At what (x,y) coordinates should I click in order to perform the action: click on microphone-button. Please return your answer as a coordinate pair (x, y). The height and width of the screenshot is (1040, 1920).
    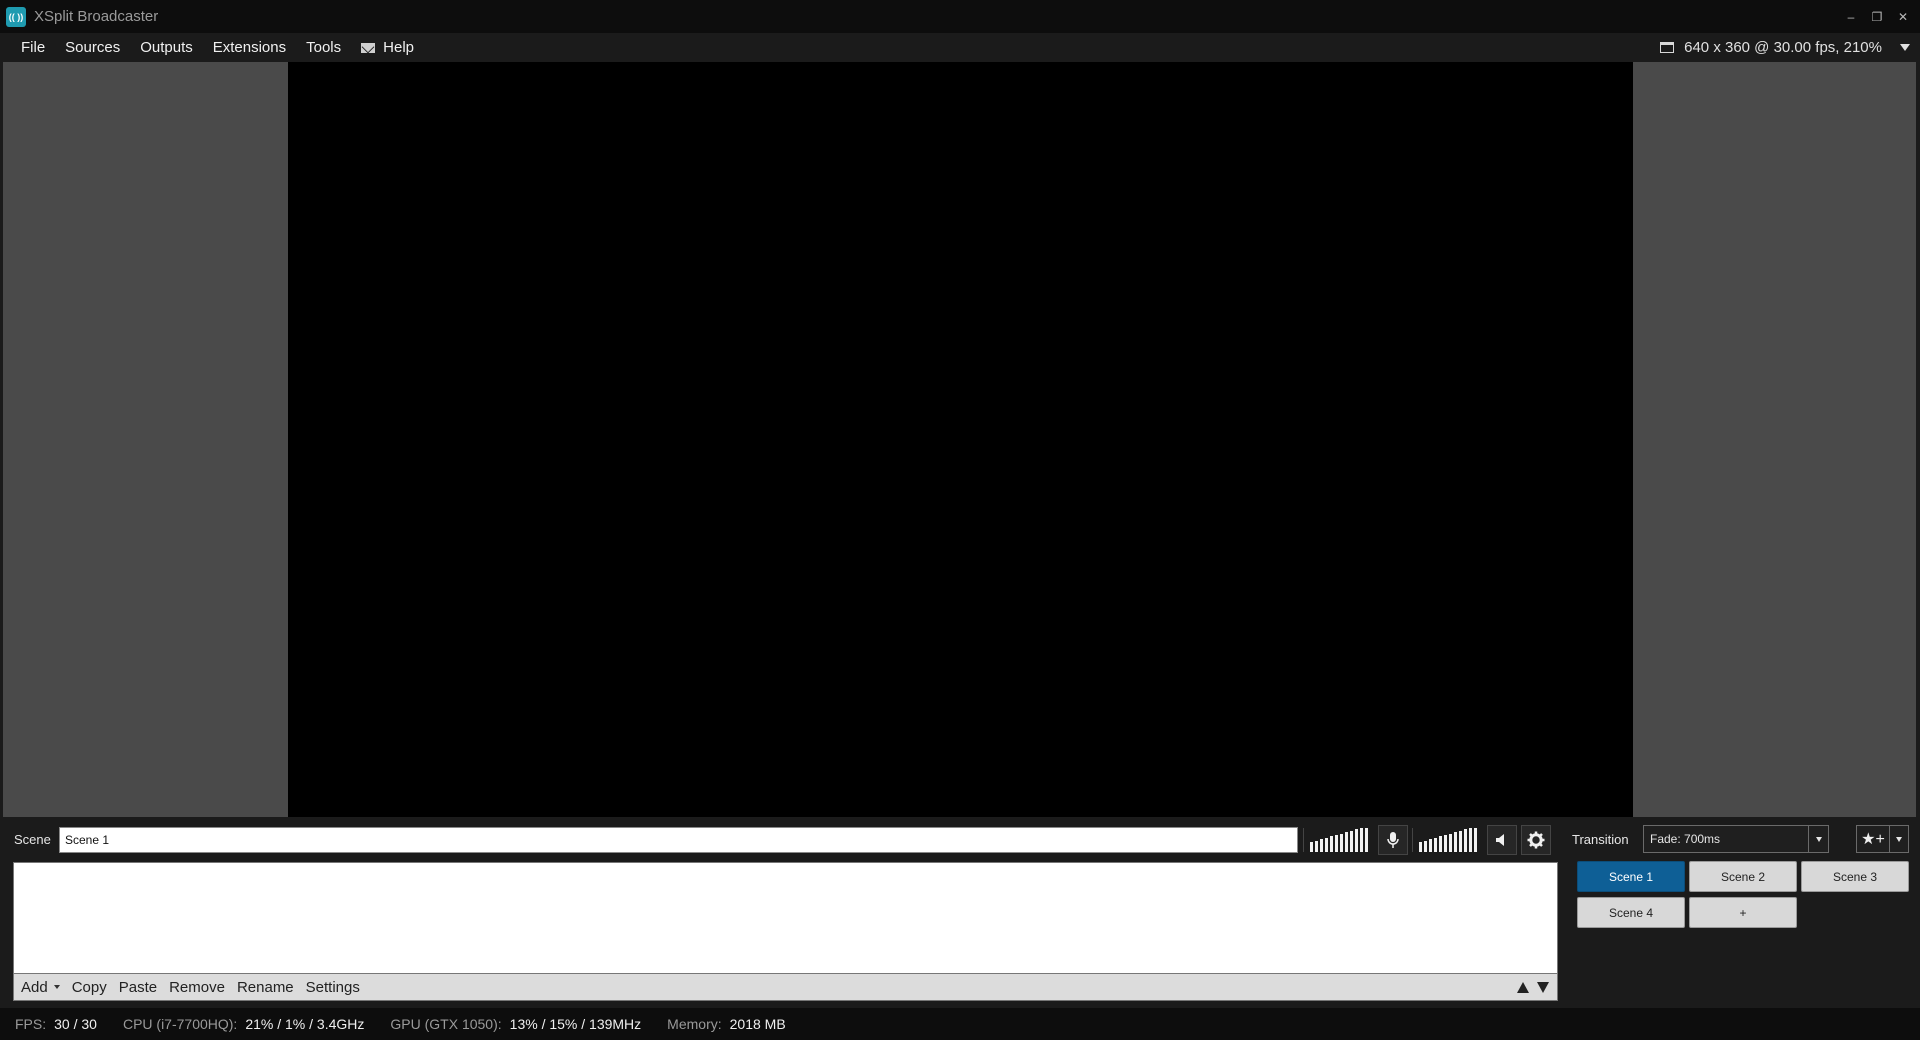
    Looking at the image, I should click on (1393, 840).